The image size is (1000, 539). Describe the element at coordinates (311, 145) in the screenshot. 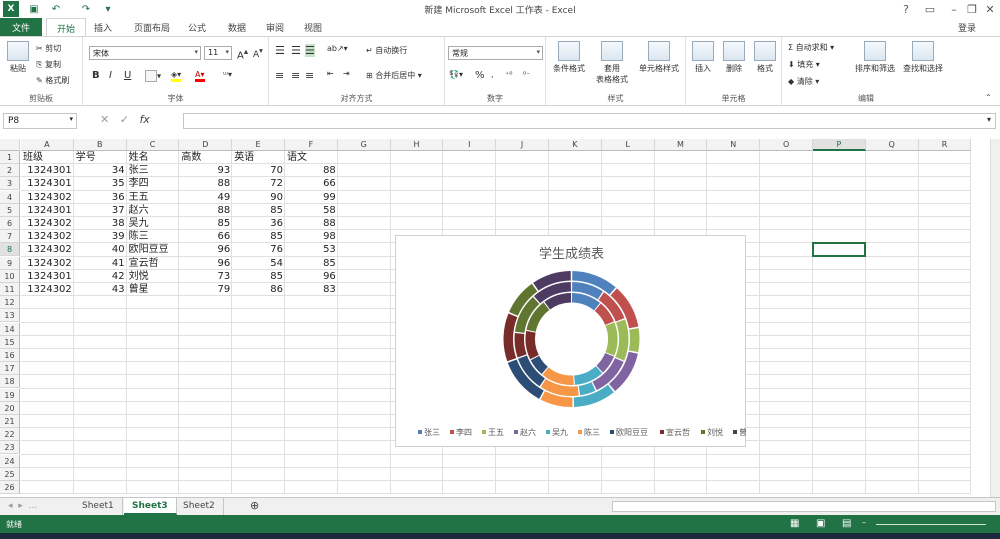

I see `column-header-f: F` at that location.